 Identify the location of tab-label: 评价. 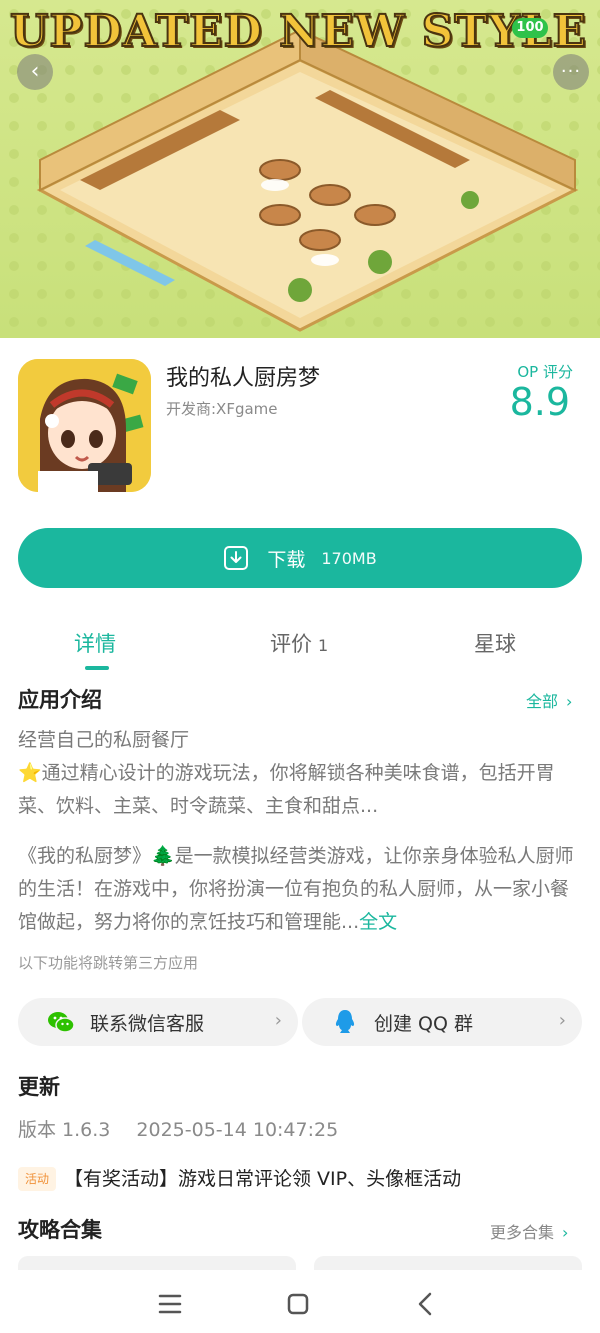
(291, 644).